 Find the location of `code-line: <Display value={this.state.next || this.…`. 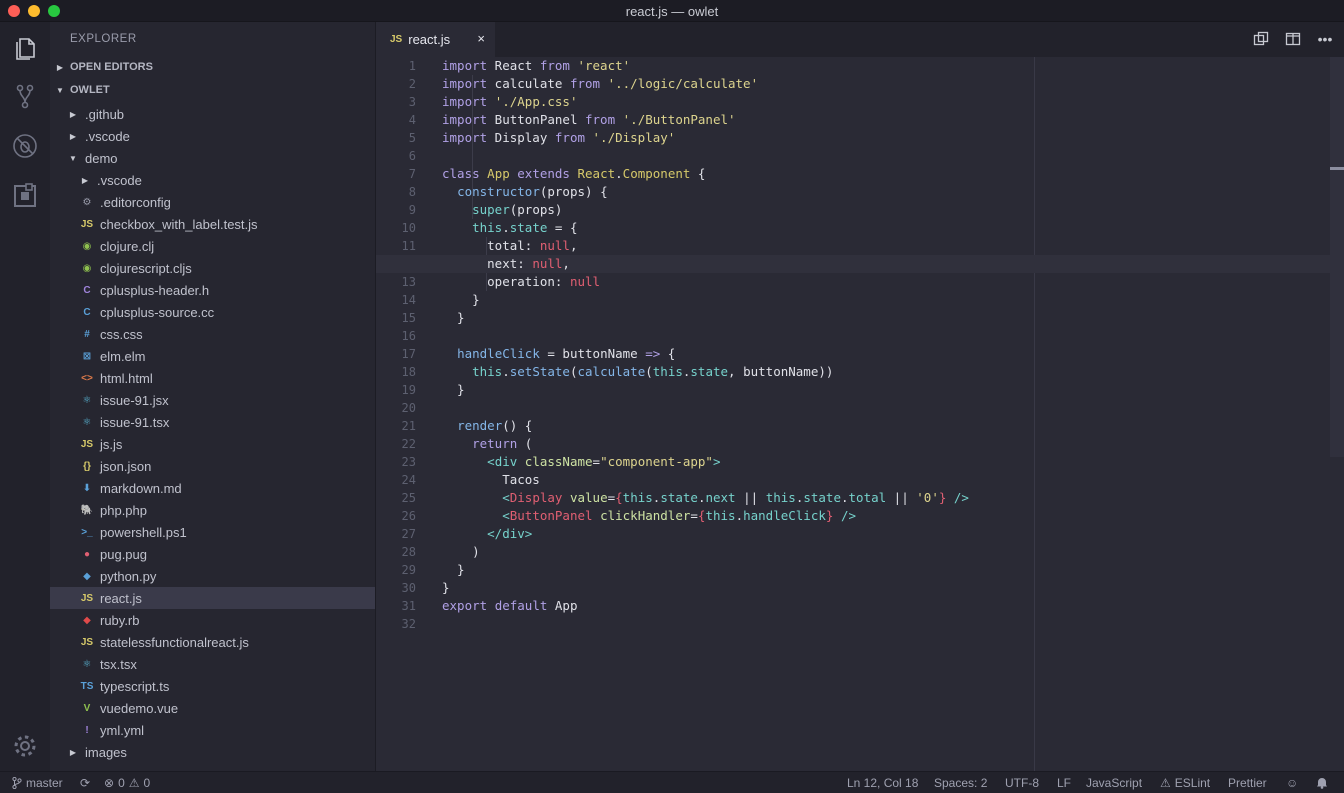

code-line: <Display value={this.state.next || this.… is located at coordinates (887, 498).